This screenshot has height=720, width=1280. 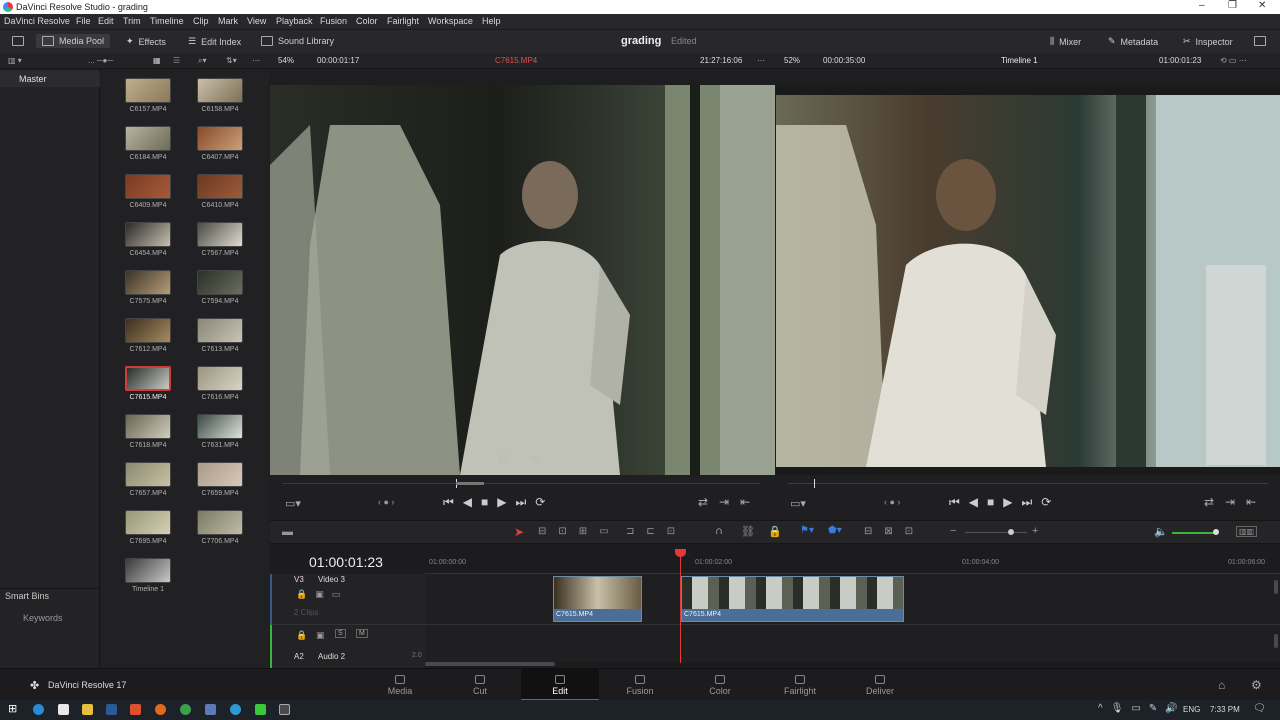 What do you see at coordinates (640, 685) in the screenshot?
I see `page-tab-fusion: Fusion` at bounding box center [640, 685].